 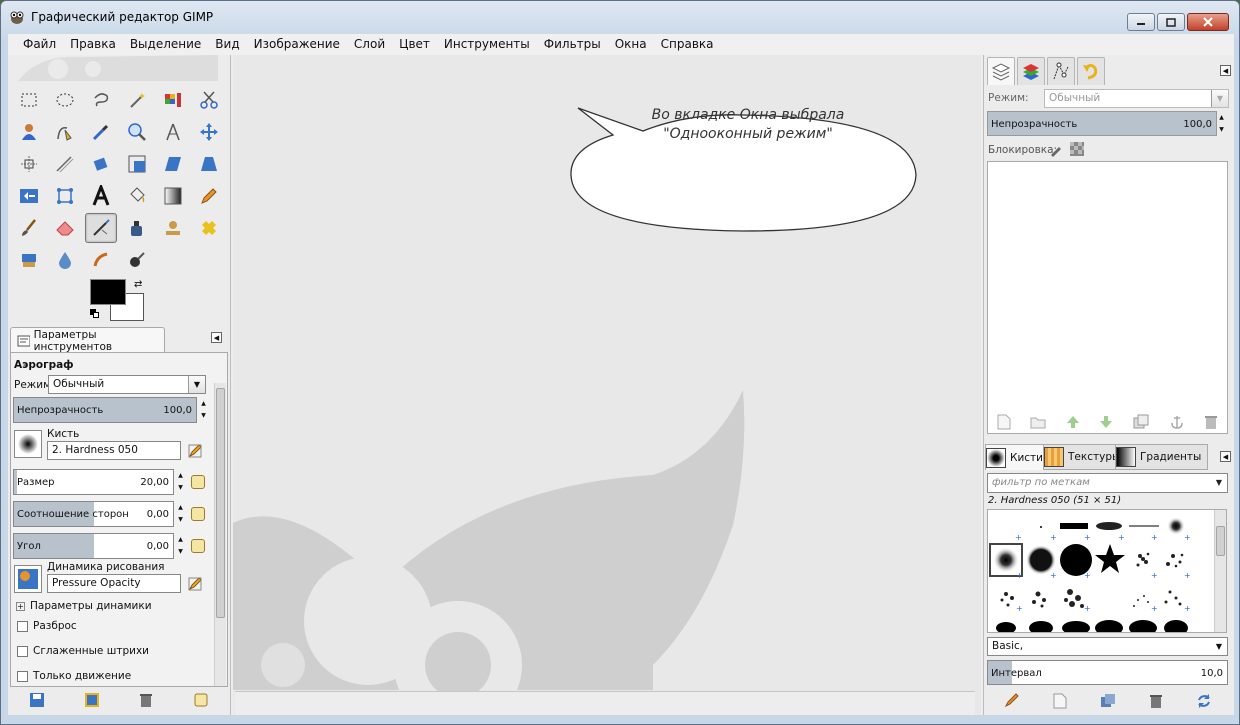 I want to click on smooth-checkbox, so click(x=22, y=651).